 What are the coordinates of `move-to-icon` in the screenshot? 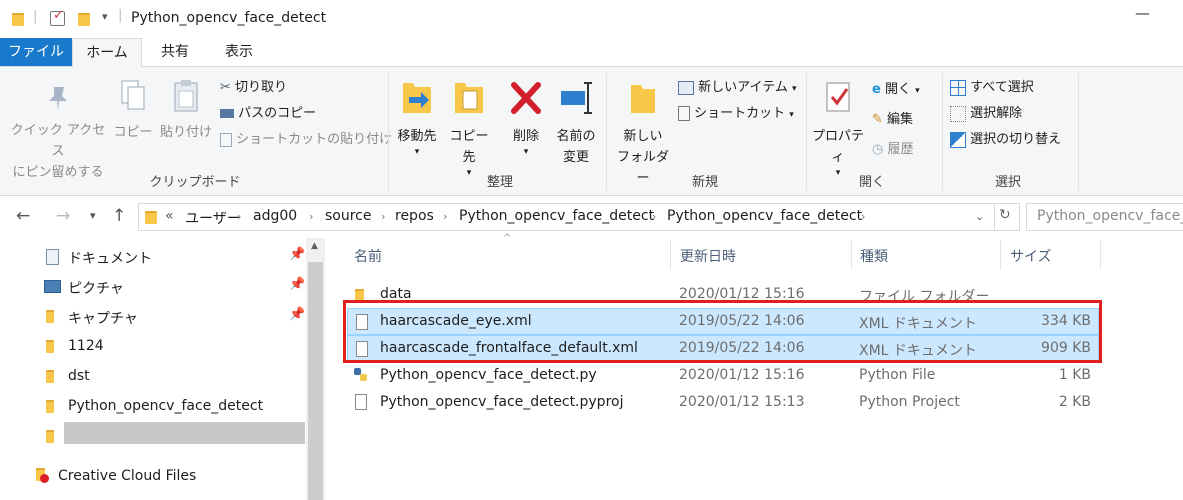 It's located at (417, 98).